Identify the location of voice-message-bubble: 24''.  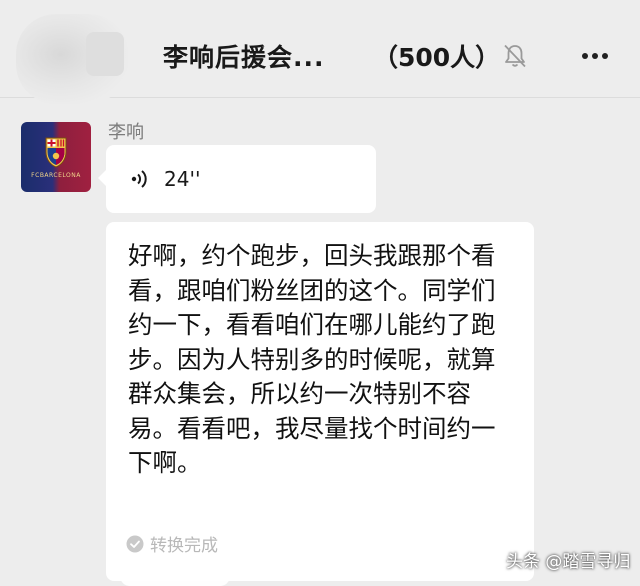
(237, 179).